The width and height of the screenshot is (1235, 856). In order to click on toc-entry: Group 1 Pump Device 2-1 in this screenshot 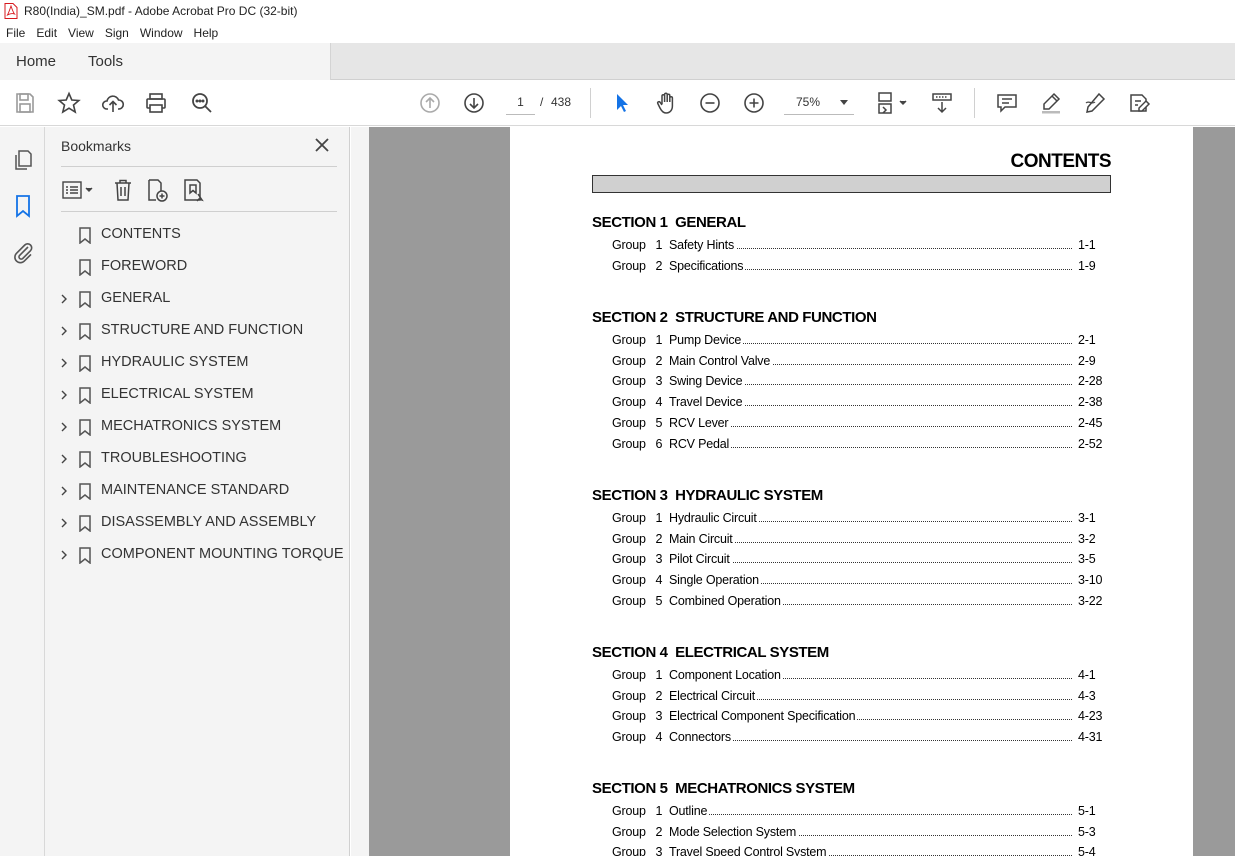, I will do `click(858, 343)`.